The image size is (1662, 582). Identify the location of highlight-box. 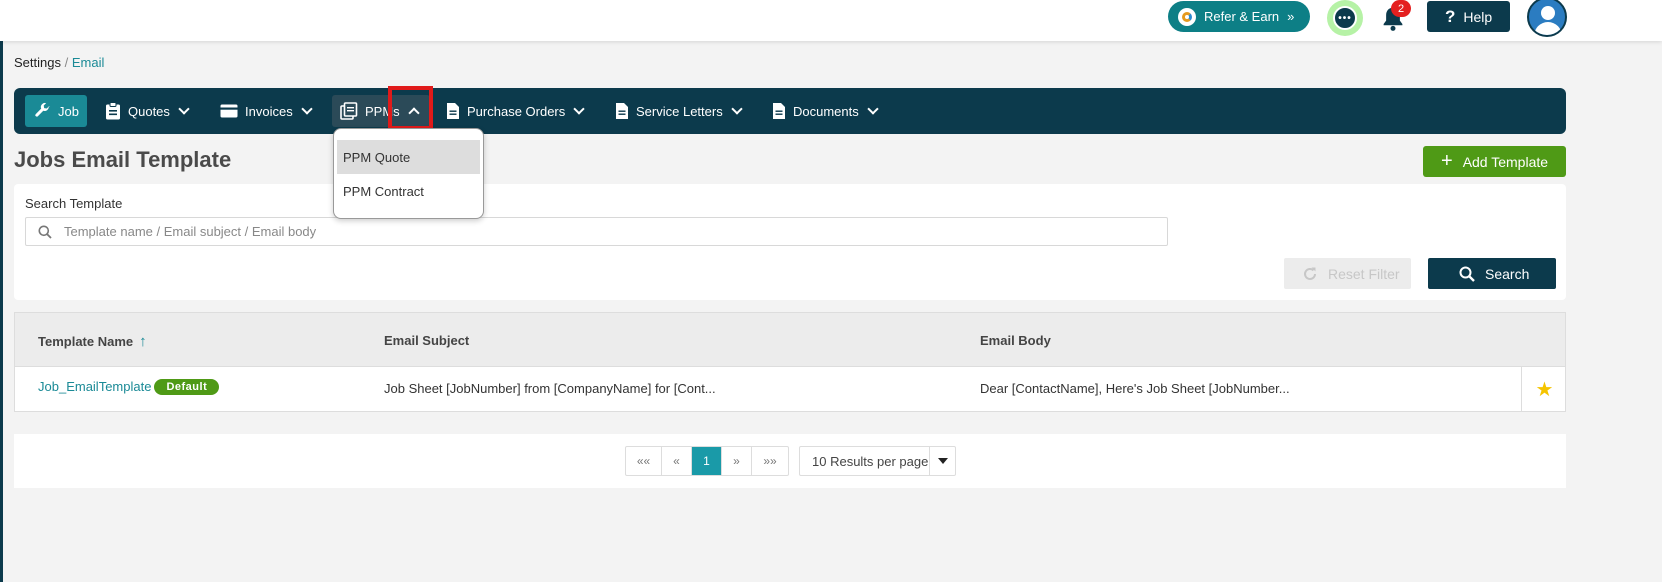
(410, 108).